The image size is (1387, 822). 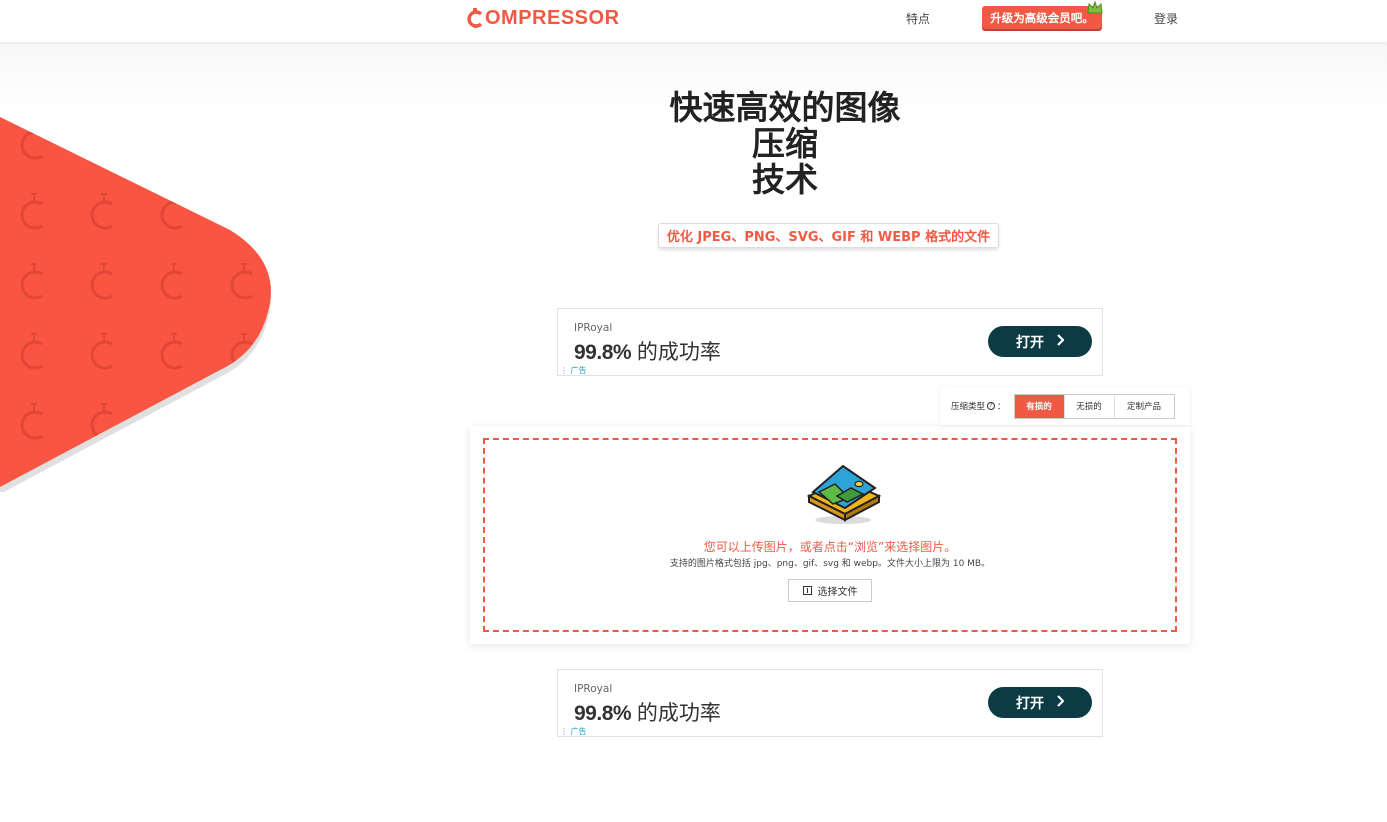 I want to click on upgrade-button: 升级为高级会员吧。, so click(x=1042, y=14).